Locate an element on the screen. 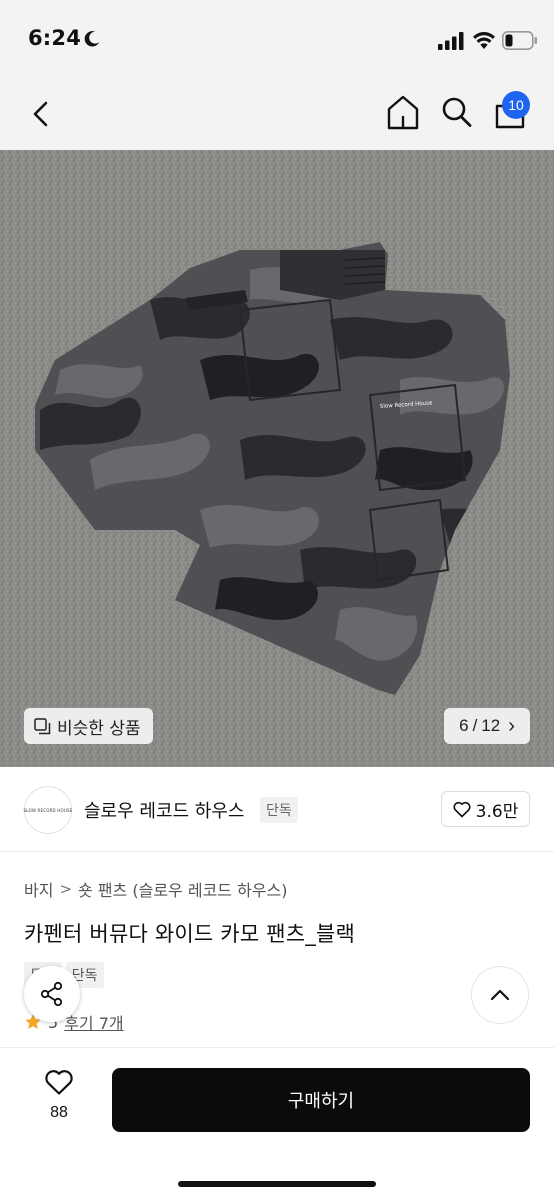 The image size is (554, 1200). shop-row: SLOW RECORD HOUSE 슬로우 레코드 하우스 단독 3.6만 is located at coordinates (277, 809).